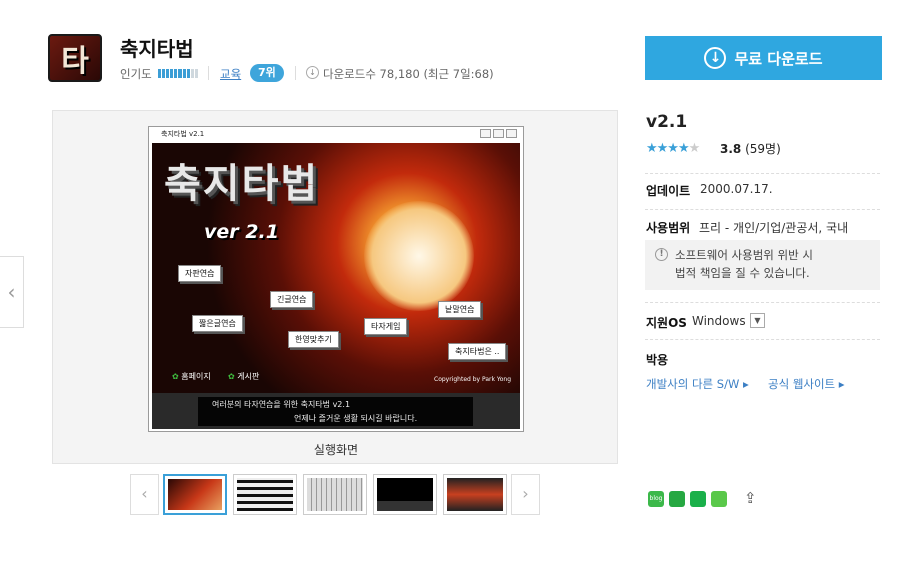 This screenshot has width=911, height=565. I want to click on sun-graphic, so click(419, 256).